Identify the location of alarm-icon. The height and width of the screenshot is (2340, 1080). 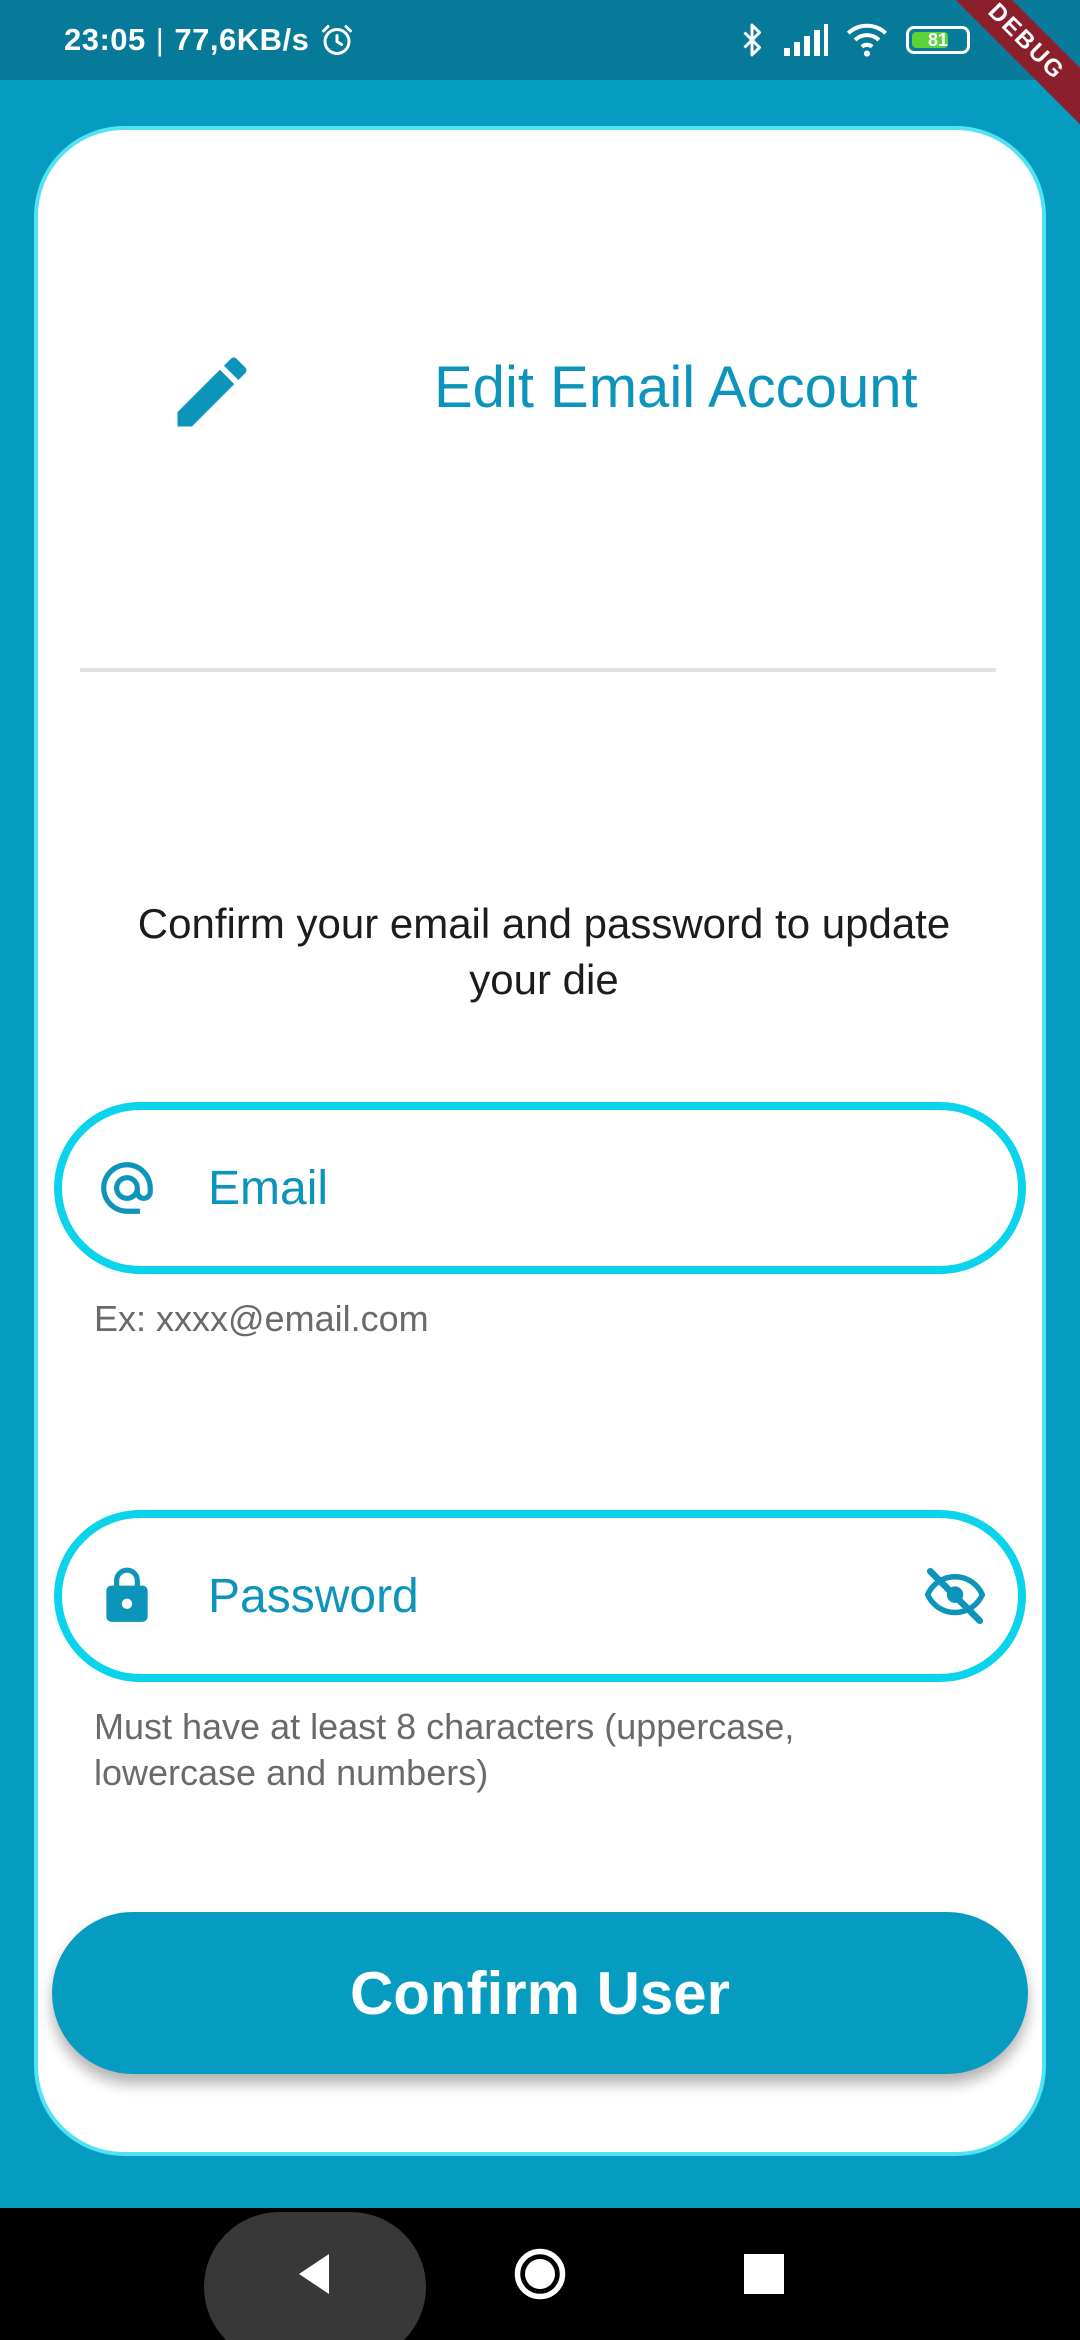
(337, 40).